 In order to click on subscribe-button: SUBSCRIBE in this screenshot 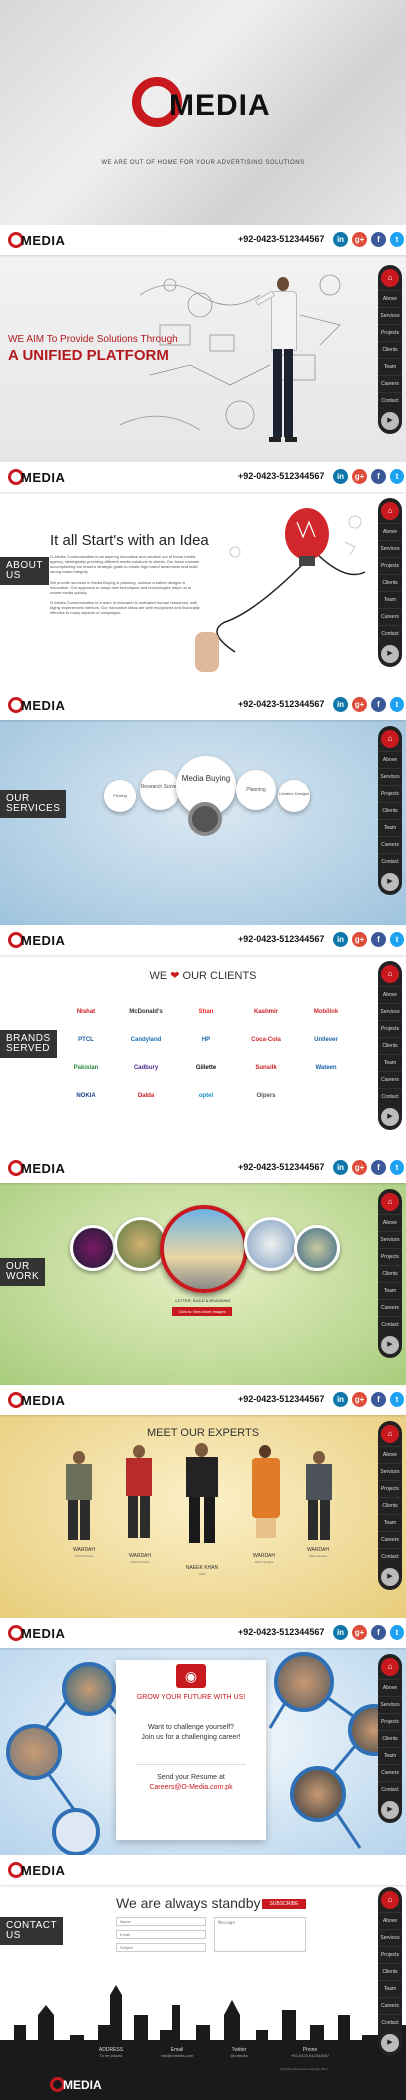, I will do `click(284, 1904)`.